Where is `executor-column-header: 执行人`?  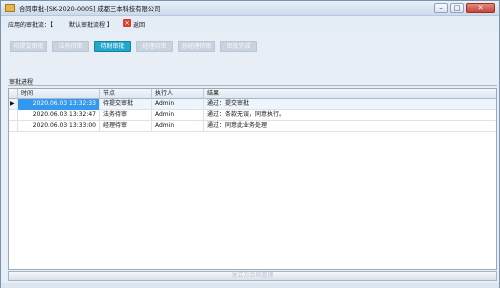
executor-column-header: 执行人 is located at coordinates (178, 94).